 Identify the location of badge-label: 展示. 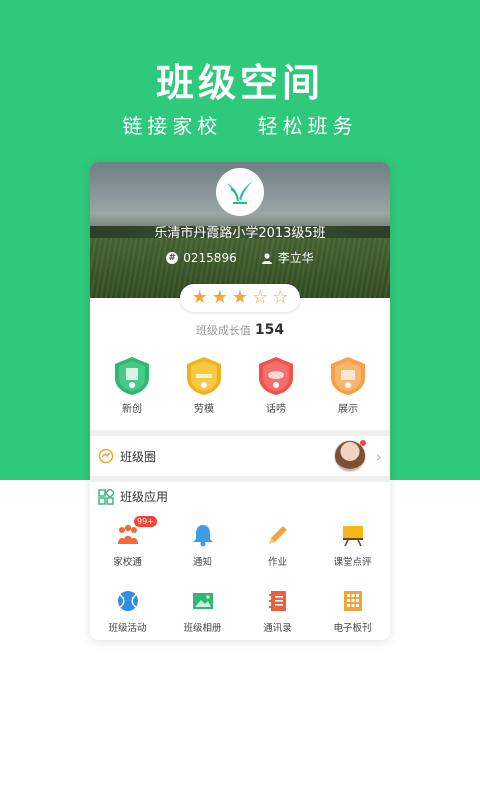
(348, 409).